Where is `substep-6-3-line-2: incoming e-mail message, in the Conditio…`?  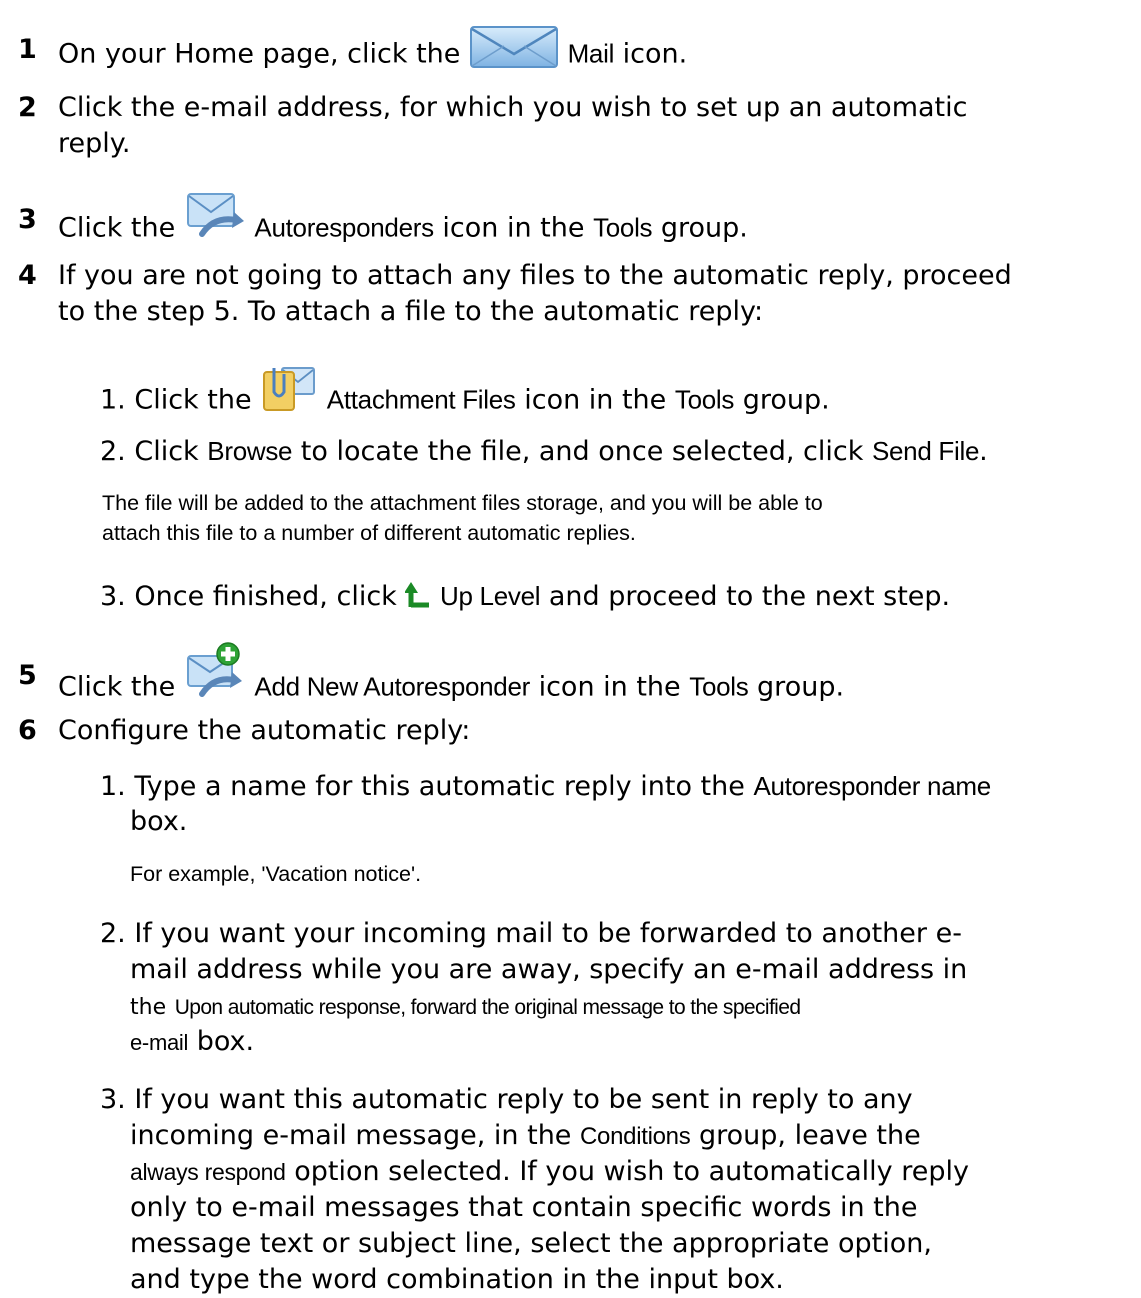 substep-6-3-line-2: incoming e-mail message, in the Conditio… is located at coordinates (525, 1135).